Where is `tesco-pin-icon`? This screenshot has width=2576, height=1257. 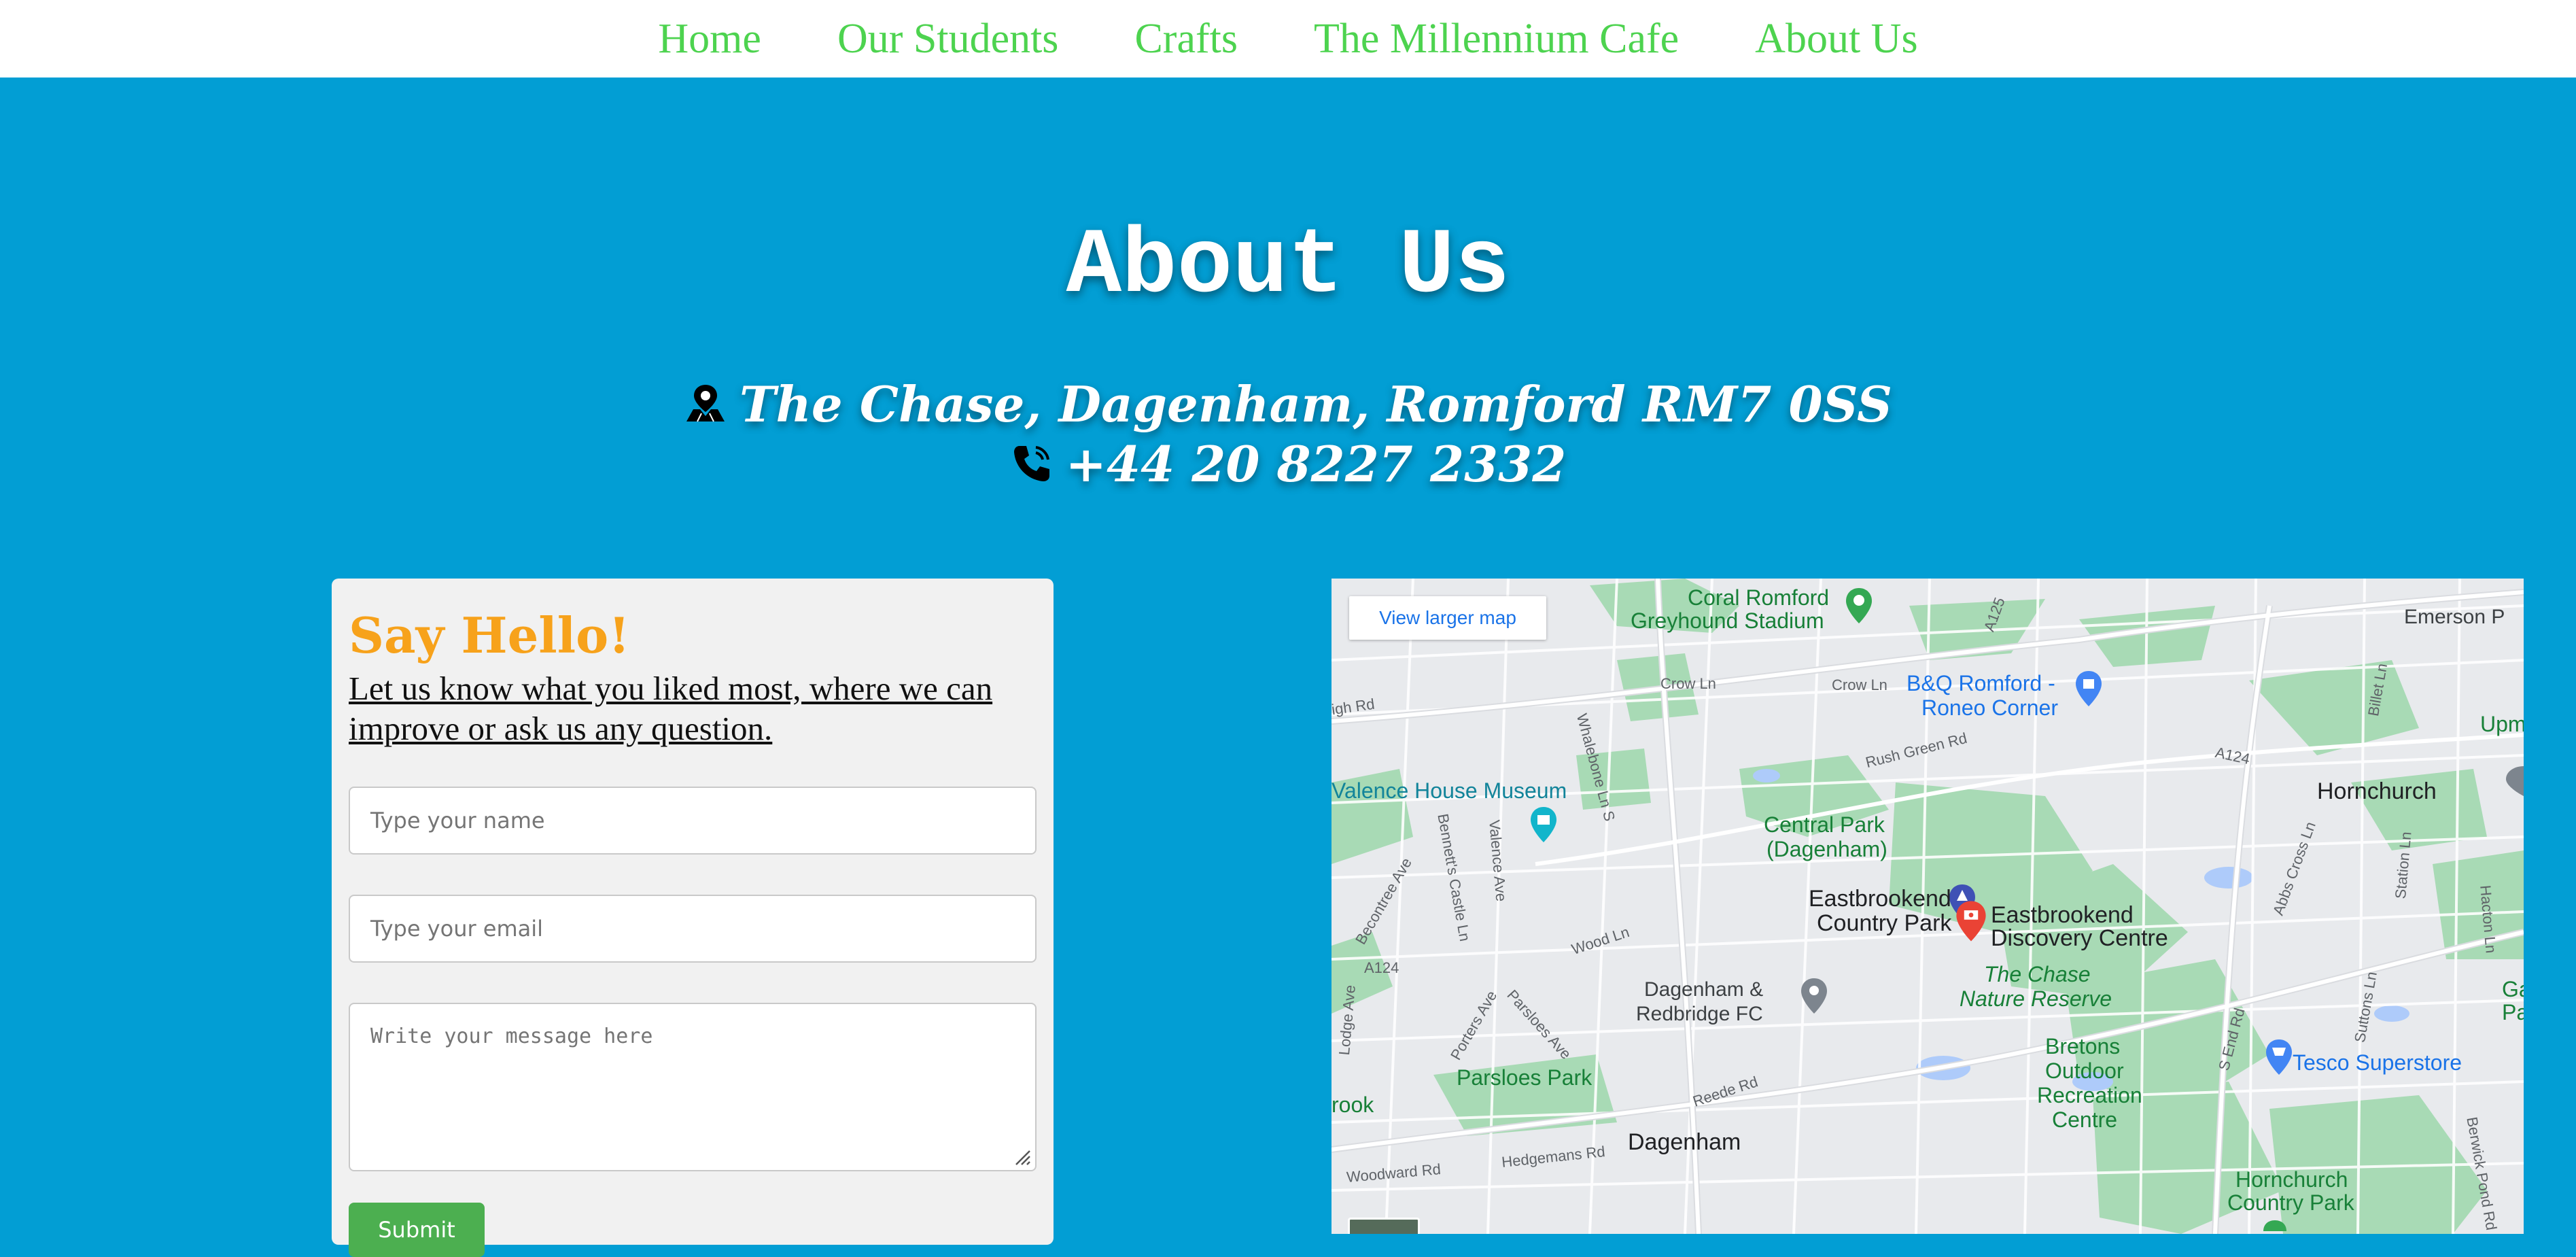
tesco-pin-icon is located at coordinates (2279, 1057).